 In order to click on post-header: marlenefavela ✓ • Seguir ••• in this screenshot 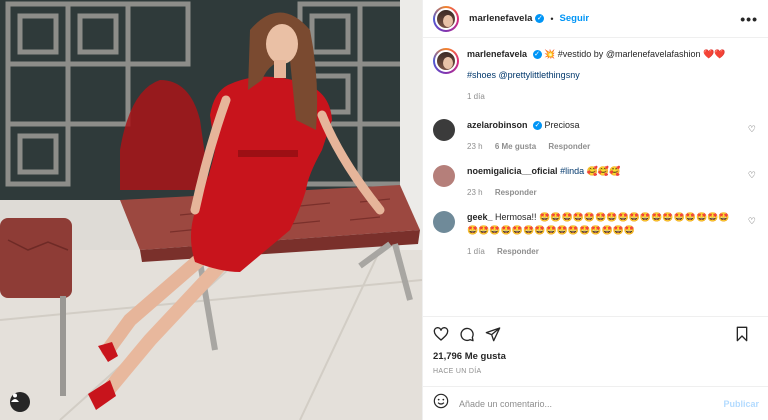, I will do `click(595, 19)`.